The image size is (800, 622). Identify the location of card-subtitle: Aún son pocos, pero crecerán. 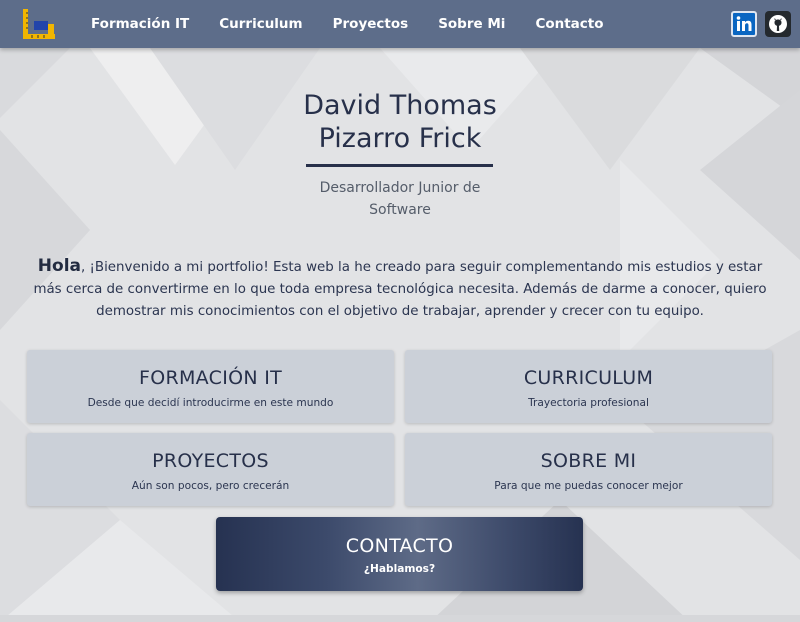
(210, 486).